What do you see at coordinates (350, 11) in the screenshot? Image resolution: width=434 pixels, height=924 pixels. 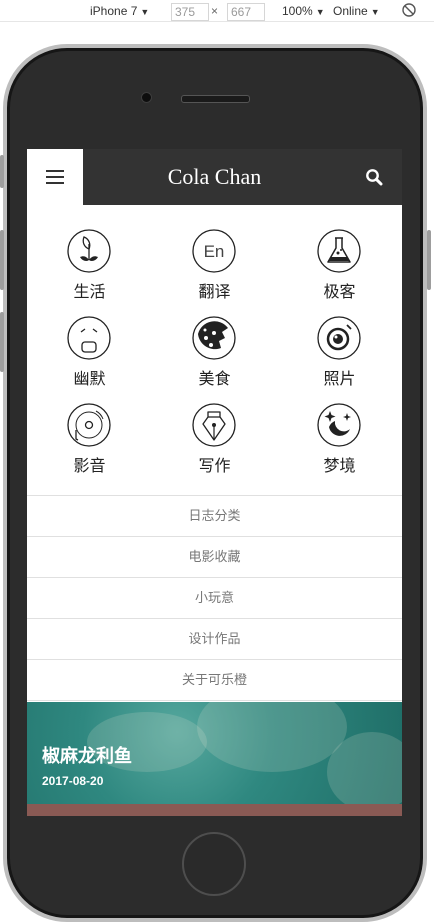 I see `network-value: Online` at bounding box center [350, 11].